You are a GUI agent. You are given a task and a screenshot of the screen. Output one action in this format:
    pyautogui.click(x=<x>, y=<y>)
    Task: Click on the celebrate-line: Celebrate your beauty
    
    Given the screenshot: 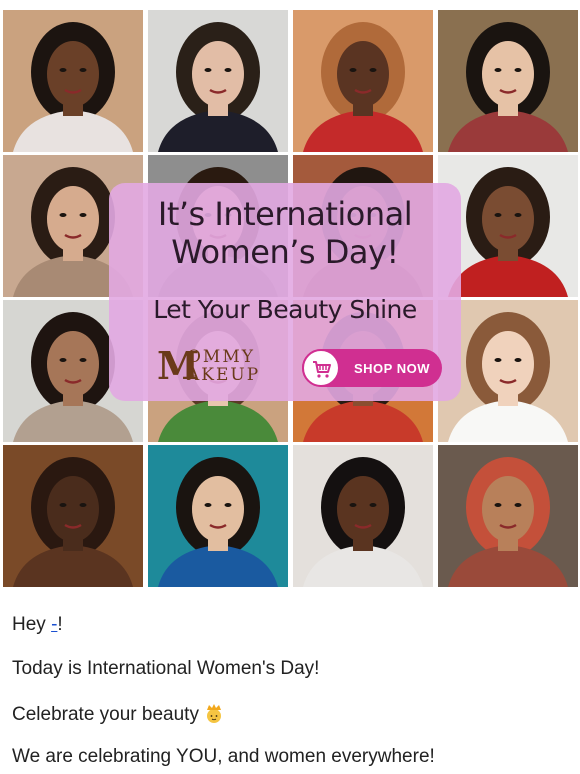 What is the action you would take?
    pyautogui.click(x=118, y=714)
    